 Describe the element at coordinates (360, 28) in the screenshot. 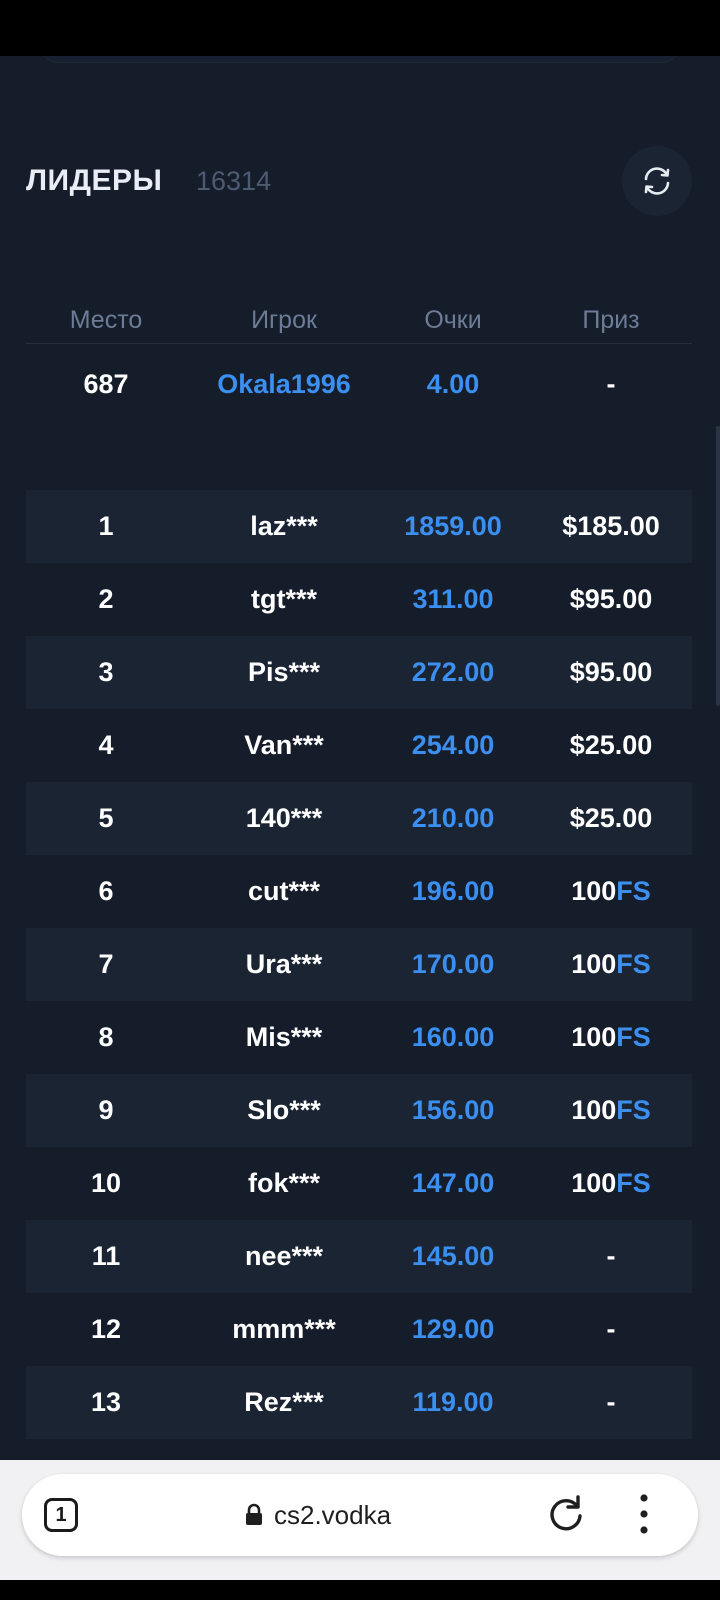

I see `status-bar` at that location.